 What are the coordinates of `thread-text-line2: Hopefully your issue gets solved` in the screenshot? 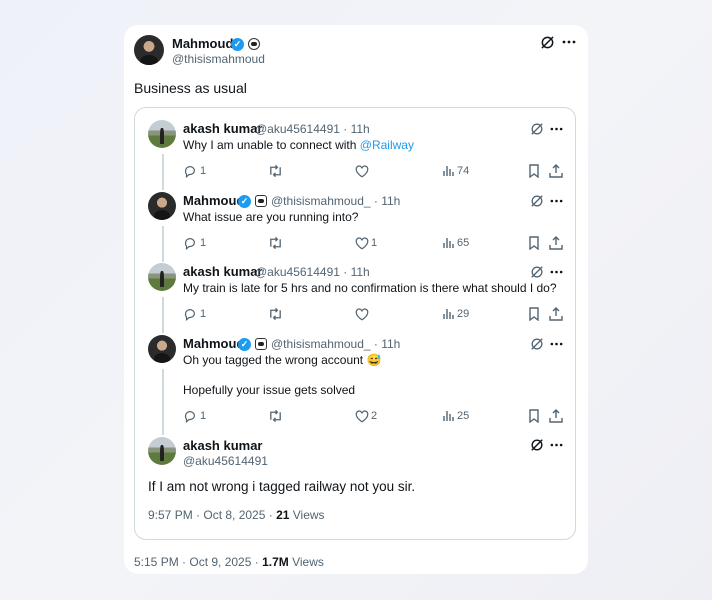 It's located at (269, 390).